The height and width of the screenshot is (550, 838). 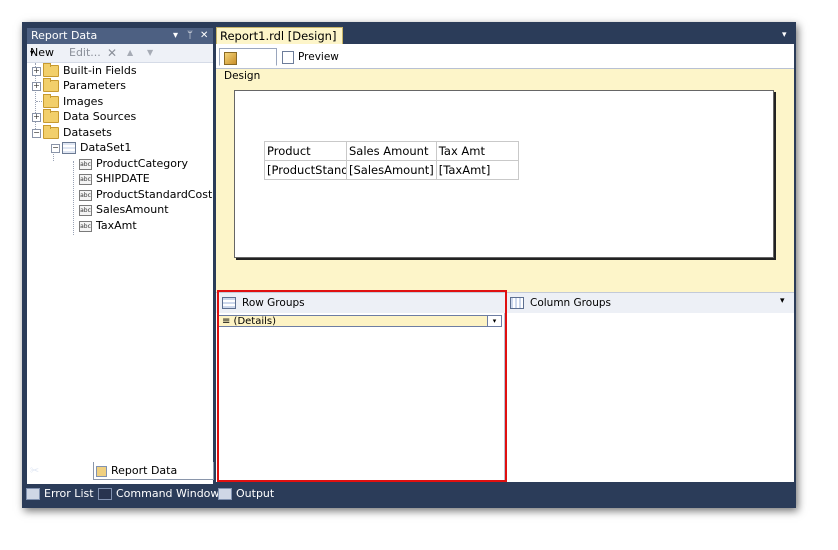 I want to click on design-icon, so click(x=230, y=58).